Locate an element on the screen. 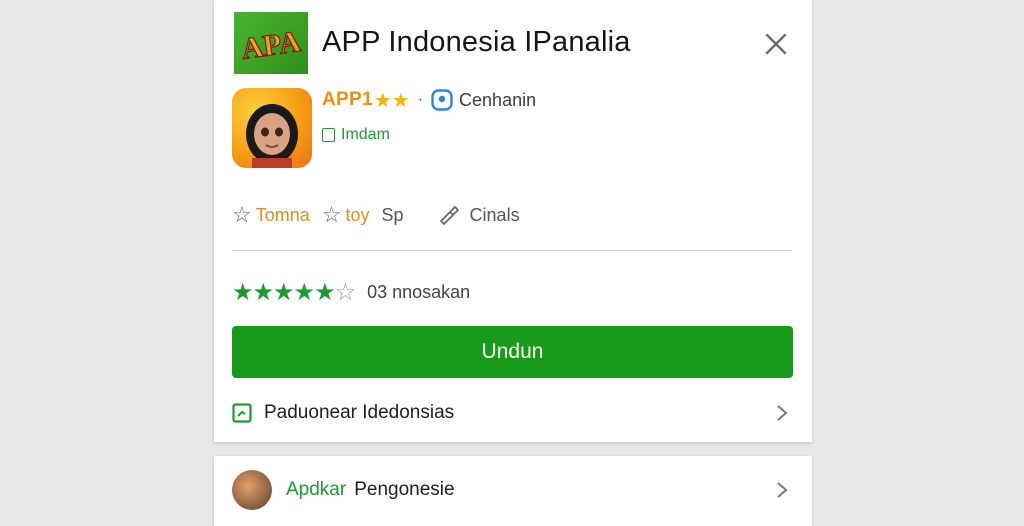  related-label: Pengonesie is located at coordinates (404, 489).